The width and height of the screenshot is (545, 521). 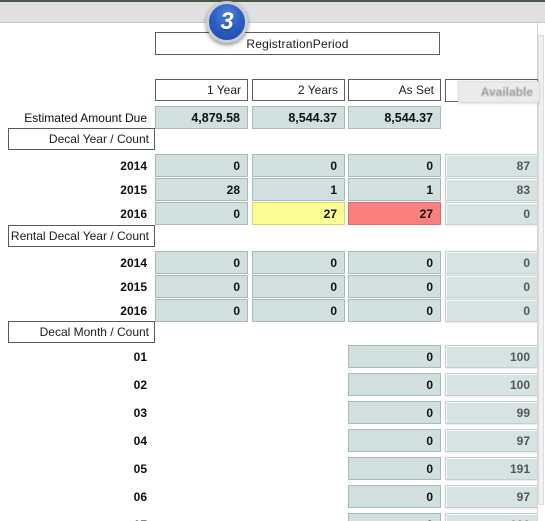 What do you see at coordinates (394, 517) in the screenshot?
I see `month-07-as-set: 0` at bounding box center [394, 517].